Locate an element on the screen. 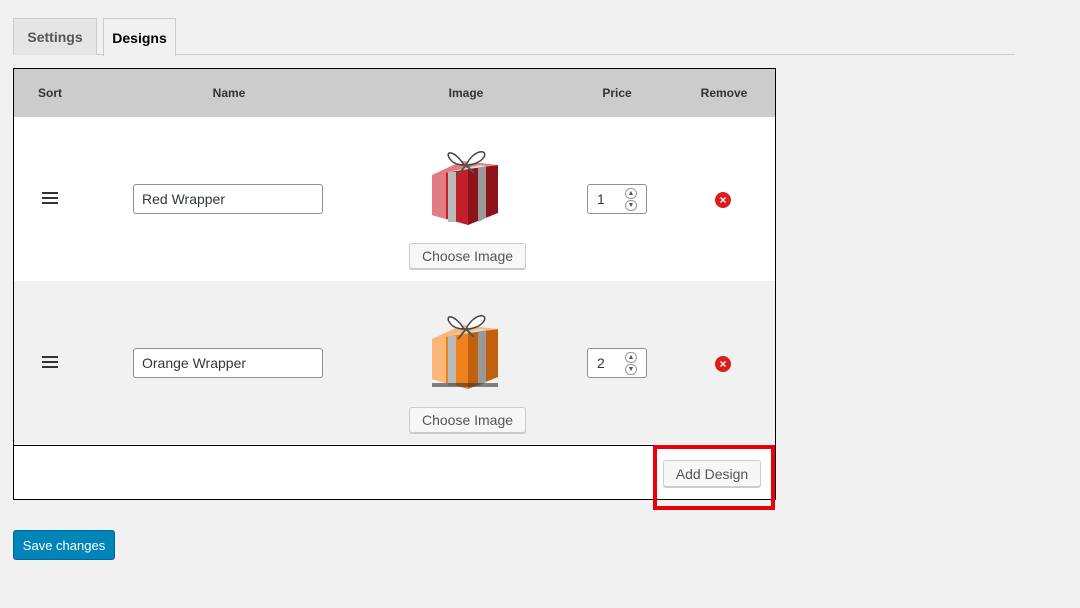 The image size is (1080, 608). add-design-button: Add Design is located at coordinates (712, 473).